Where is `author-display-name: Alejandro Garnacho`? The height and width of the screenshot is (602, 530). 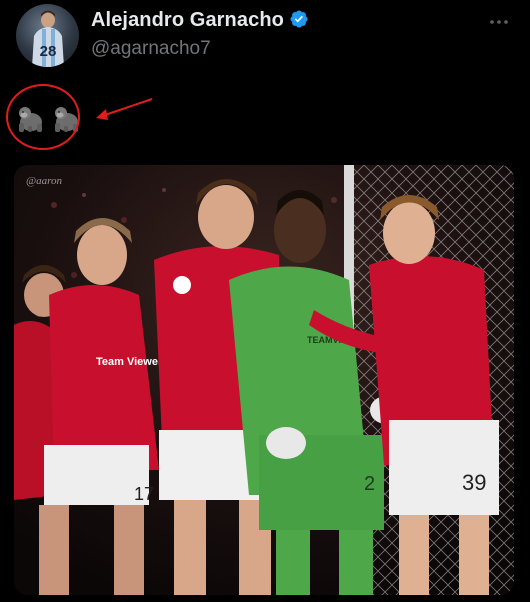 author-display-name: Alejandro Garnacho is located at coordinates (187, 20).